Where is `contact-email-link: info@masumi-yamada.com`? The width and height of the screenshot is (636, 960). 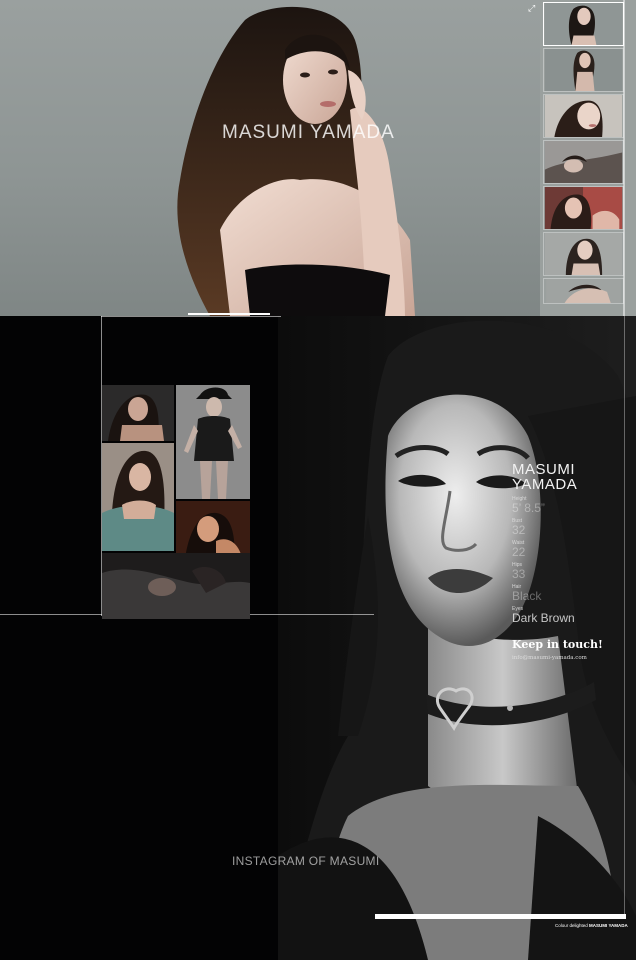
contact-email-link: info@masumi-yamada.com is located at coordinates (549, 658).